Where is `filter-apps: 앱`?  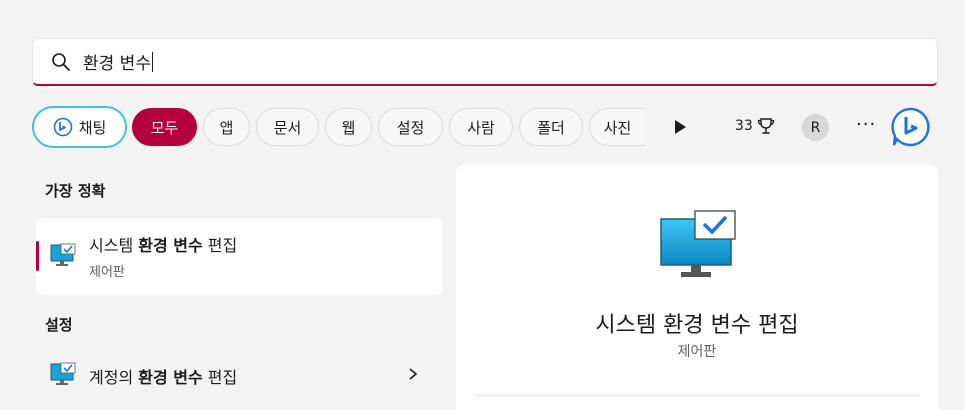 filter-apps: 앱 is located at coordinates (226, 127).